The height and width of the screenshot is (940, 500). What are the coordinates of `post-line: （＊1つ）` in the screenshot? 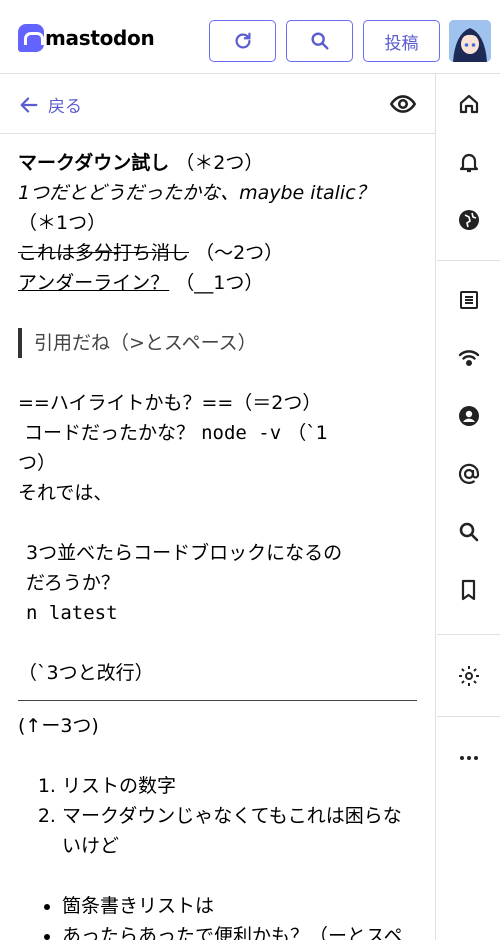 It's located at (62, 223).